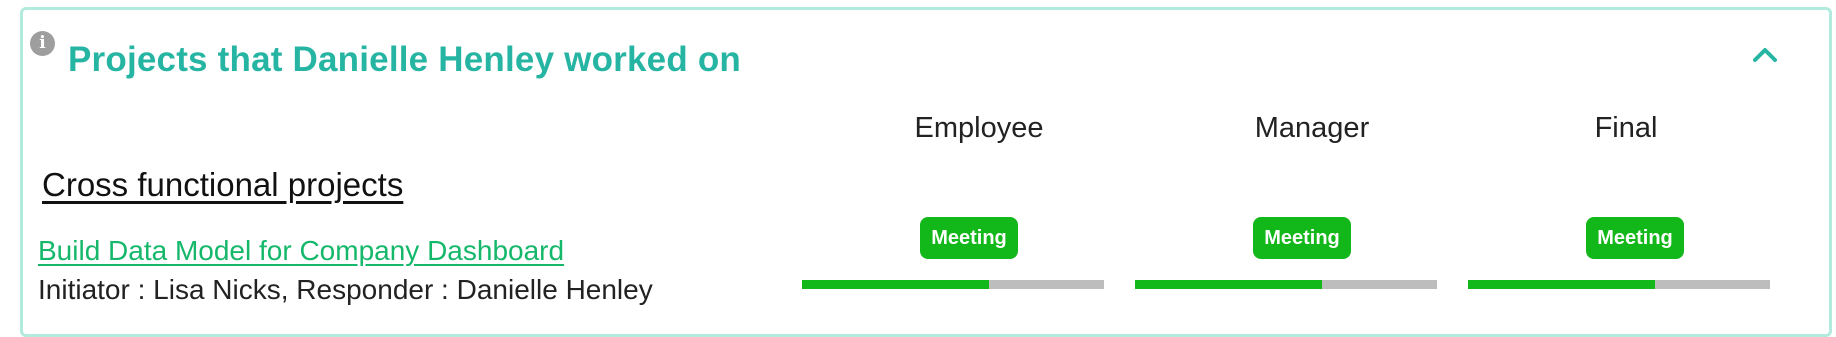 This screenshot has width=1836, height=337. Describe the element at coordinates (1312, 128) in the screenshot. I see `column-header-manager: Manager` at that location.